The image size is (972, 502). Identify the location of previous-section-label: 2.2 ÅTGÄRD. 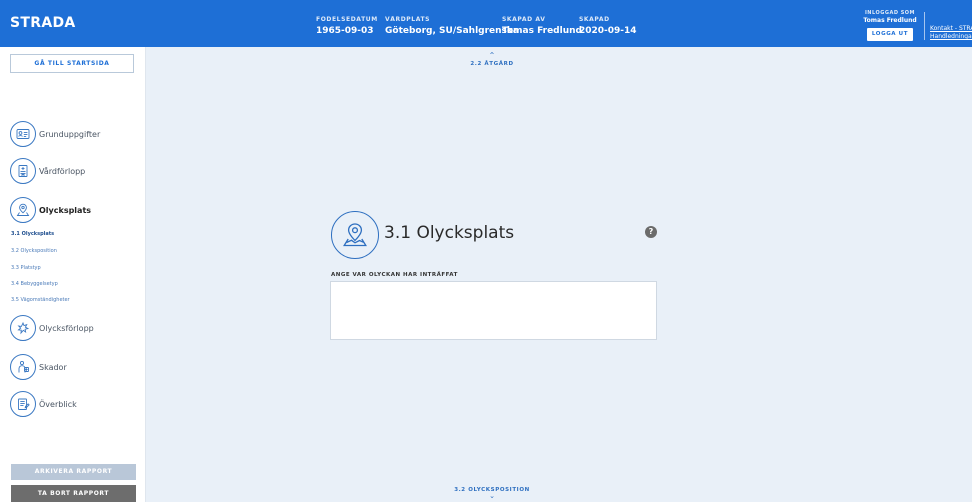
(492, 64).